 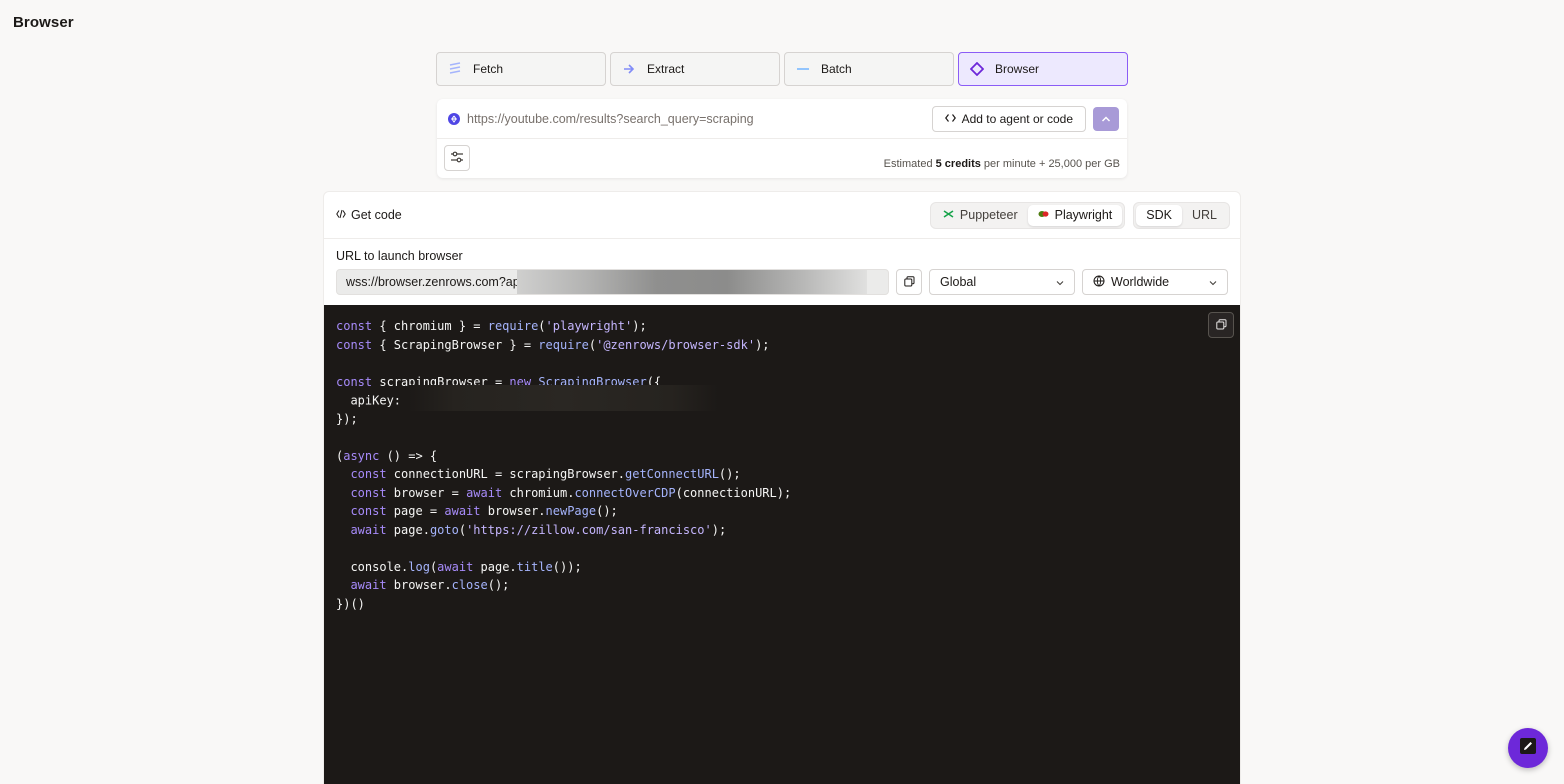 What do you see at coordinates (1043, 69) in the screenshot?
I see `tab-browser: Browser` at bounding box center [1043, 69].